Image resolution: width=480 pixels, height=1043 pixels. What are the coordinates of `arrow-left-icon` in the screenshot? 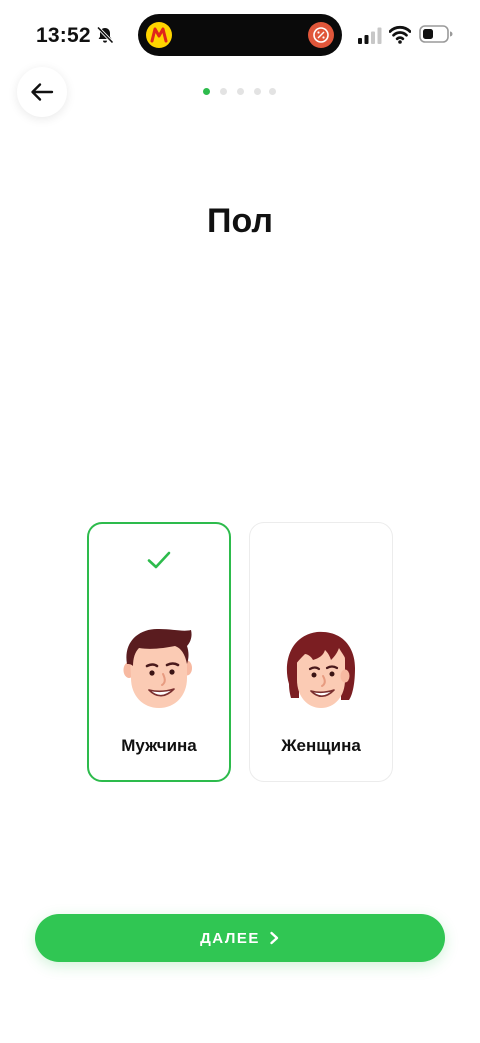 It's located at (42, 92).